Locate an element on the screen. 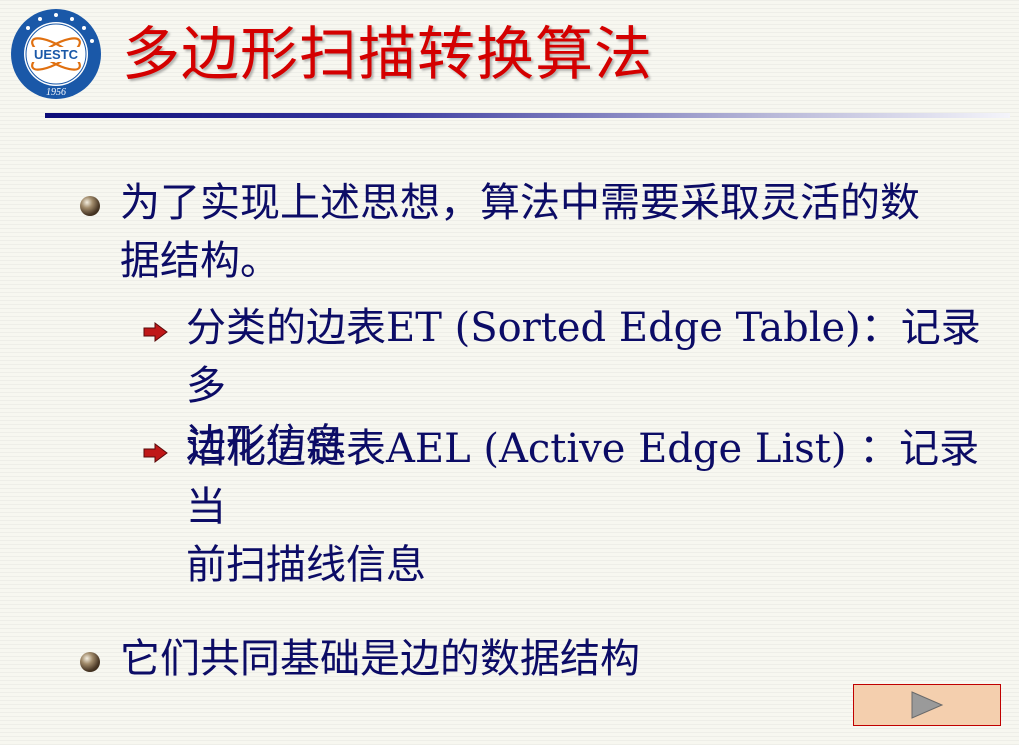 The height and width of the screenshot is (745, 1019). slide-title: 多边形扫描转换算法 is located at coordinates (388, 54).